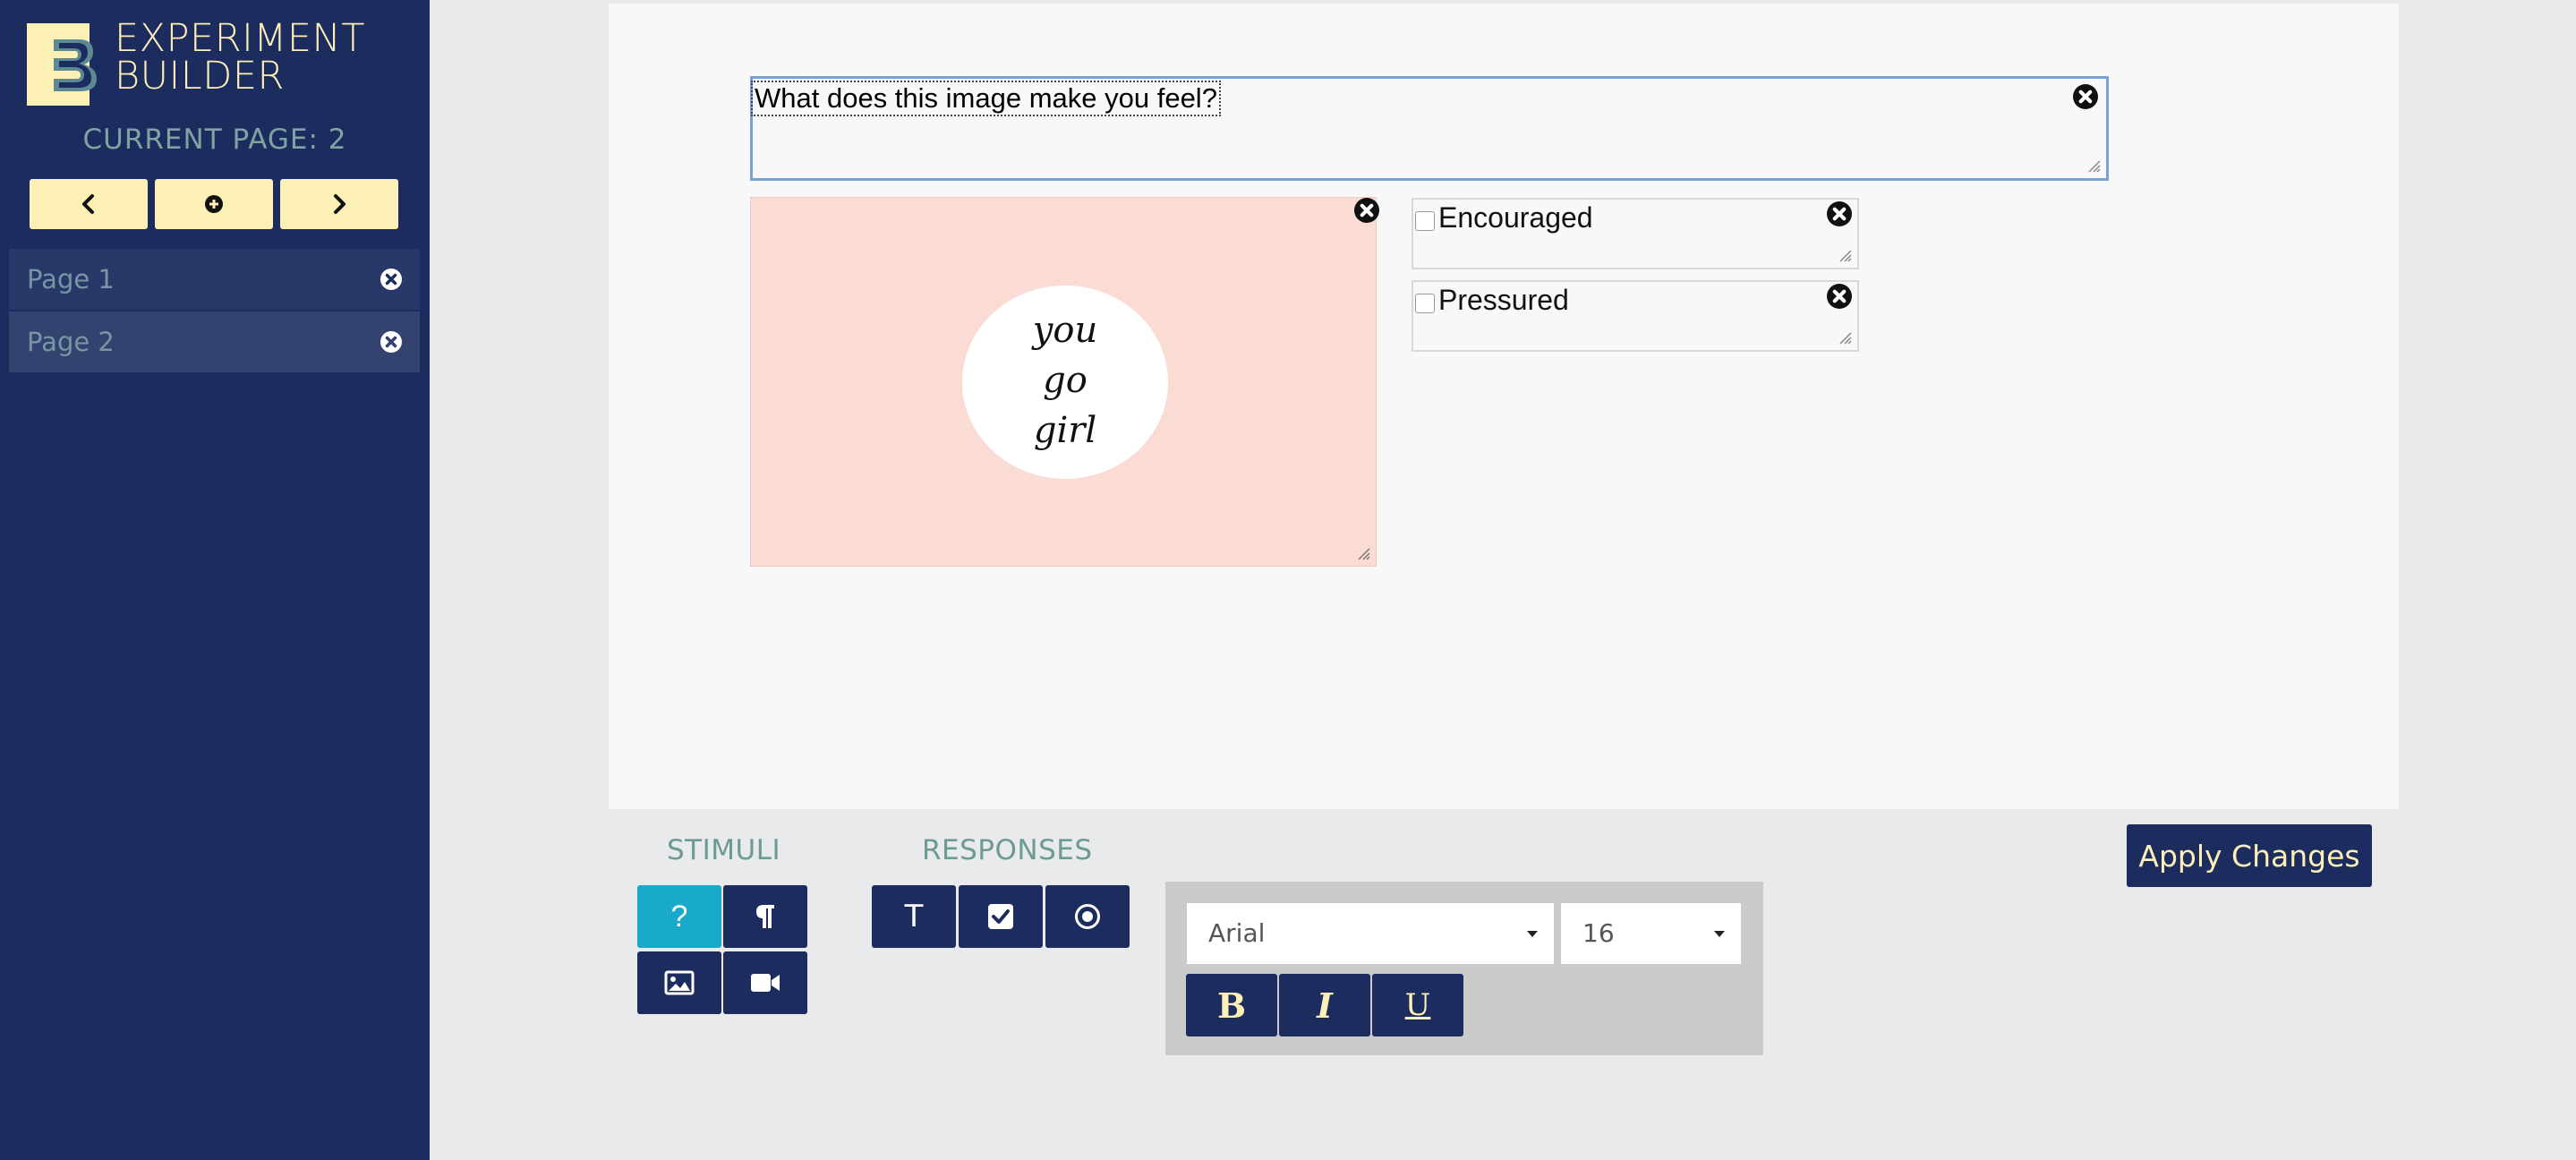 Image resolution: width=2576 pixels, height=1160 pixels. What do you see at coordinates (1065, 330) in the screenshot?
I see `image-text-line-1: you` at bounding box center [1065, 330].